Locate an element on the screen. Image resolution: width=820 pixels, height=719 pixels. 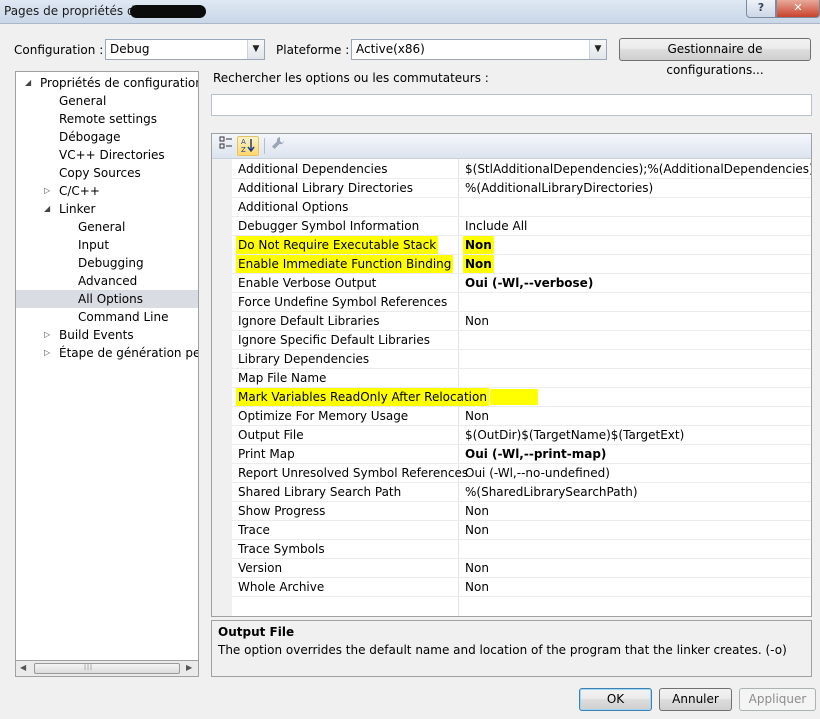
property-name: Ignore Specific Default Libraries is located at coordinates (334, 340).